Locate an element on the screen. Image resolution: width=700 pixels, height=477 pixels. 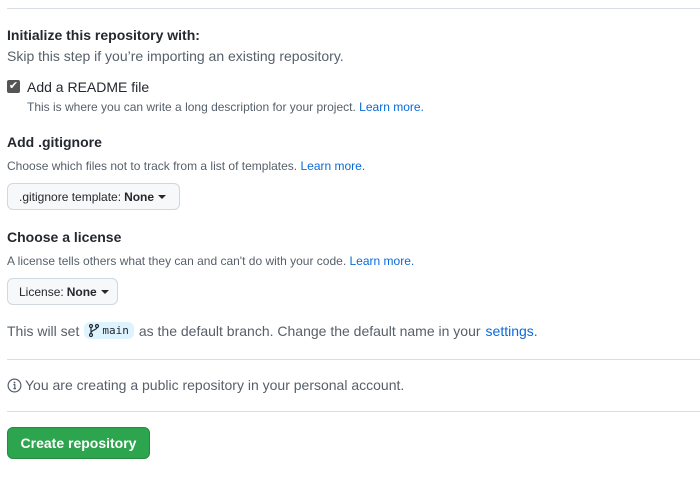
divider-top is located at coordinates (353, 8).